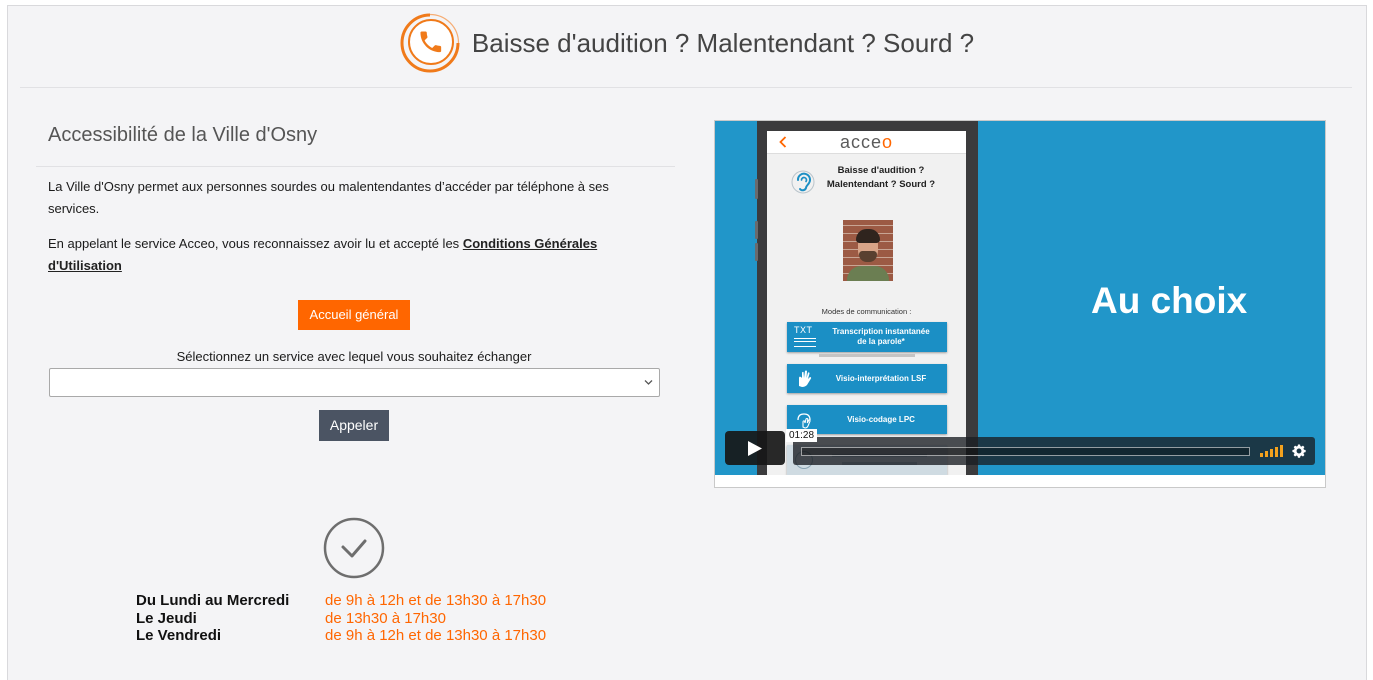  I want to click on video-control-bar, so click(1054, 451).